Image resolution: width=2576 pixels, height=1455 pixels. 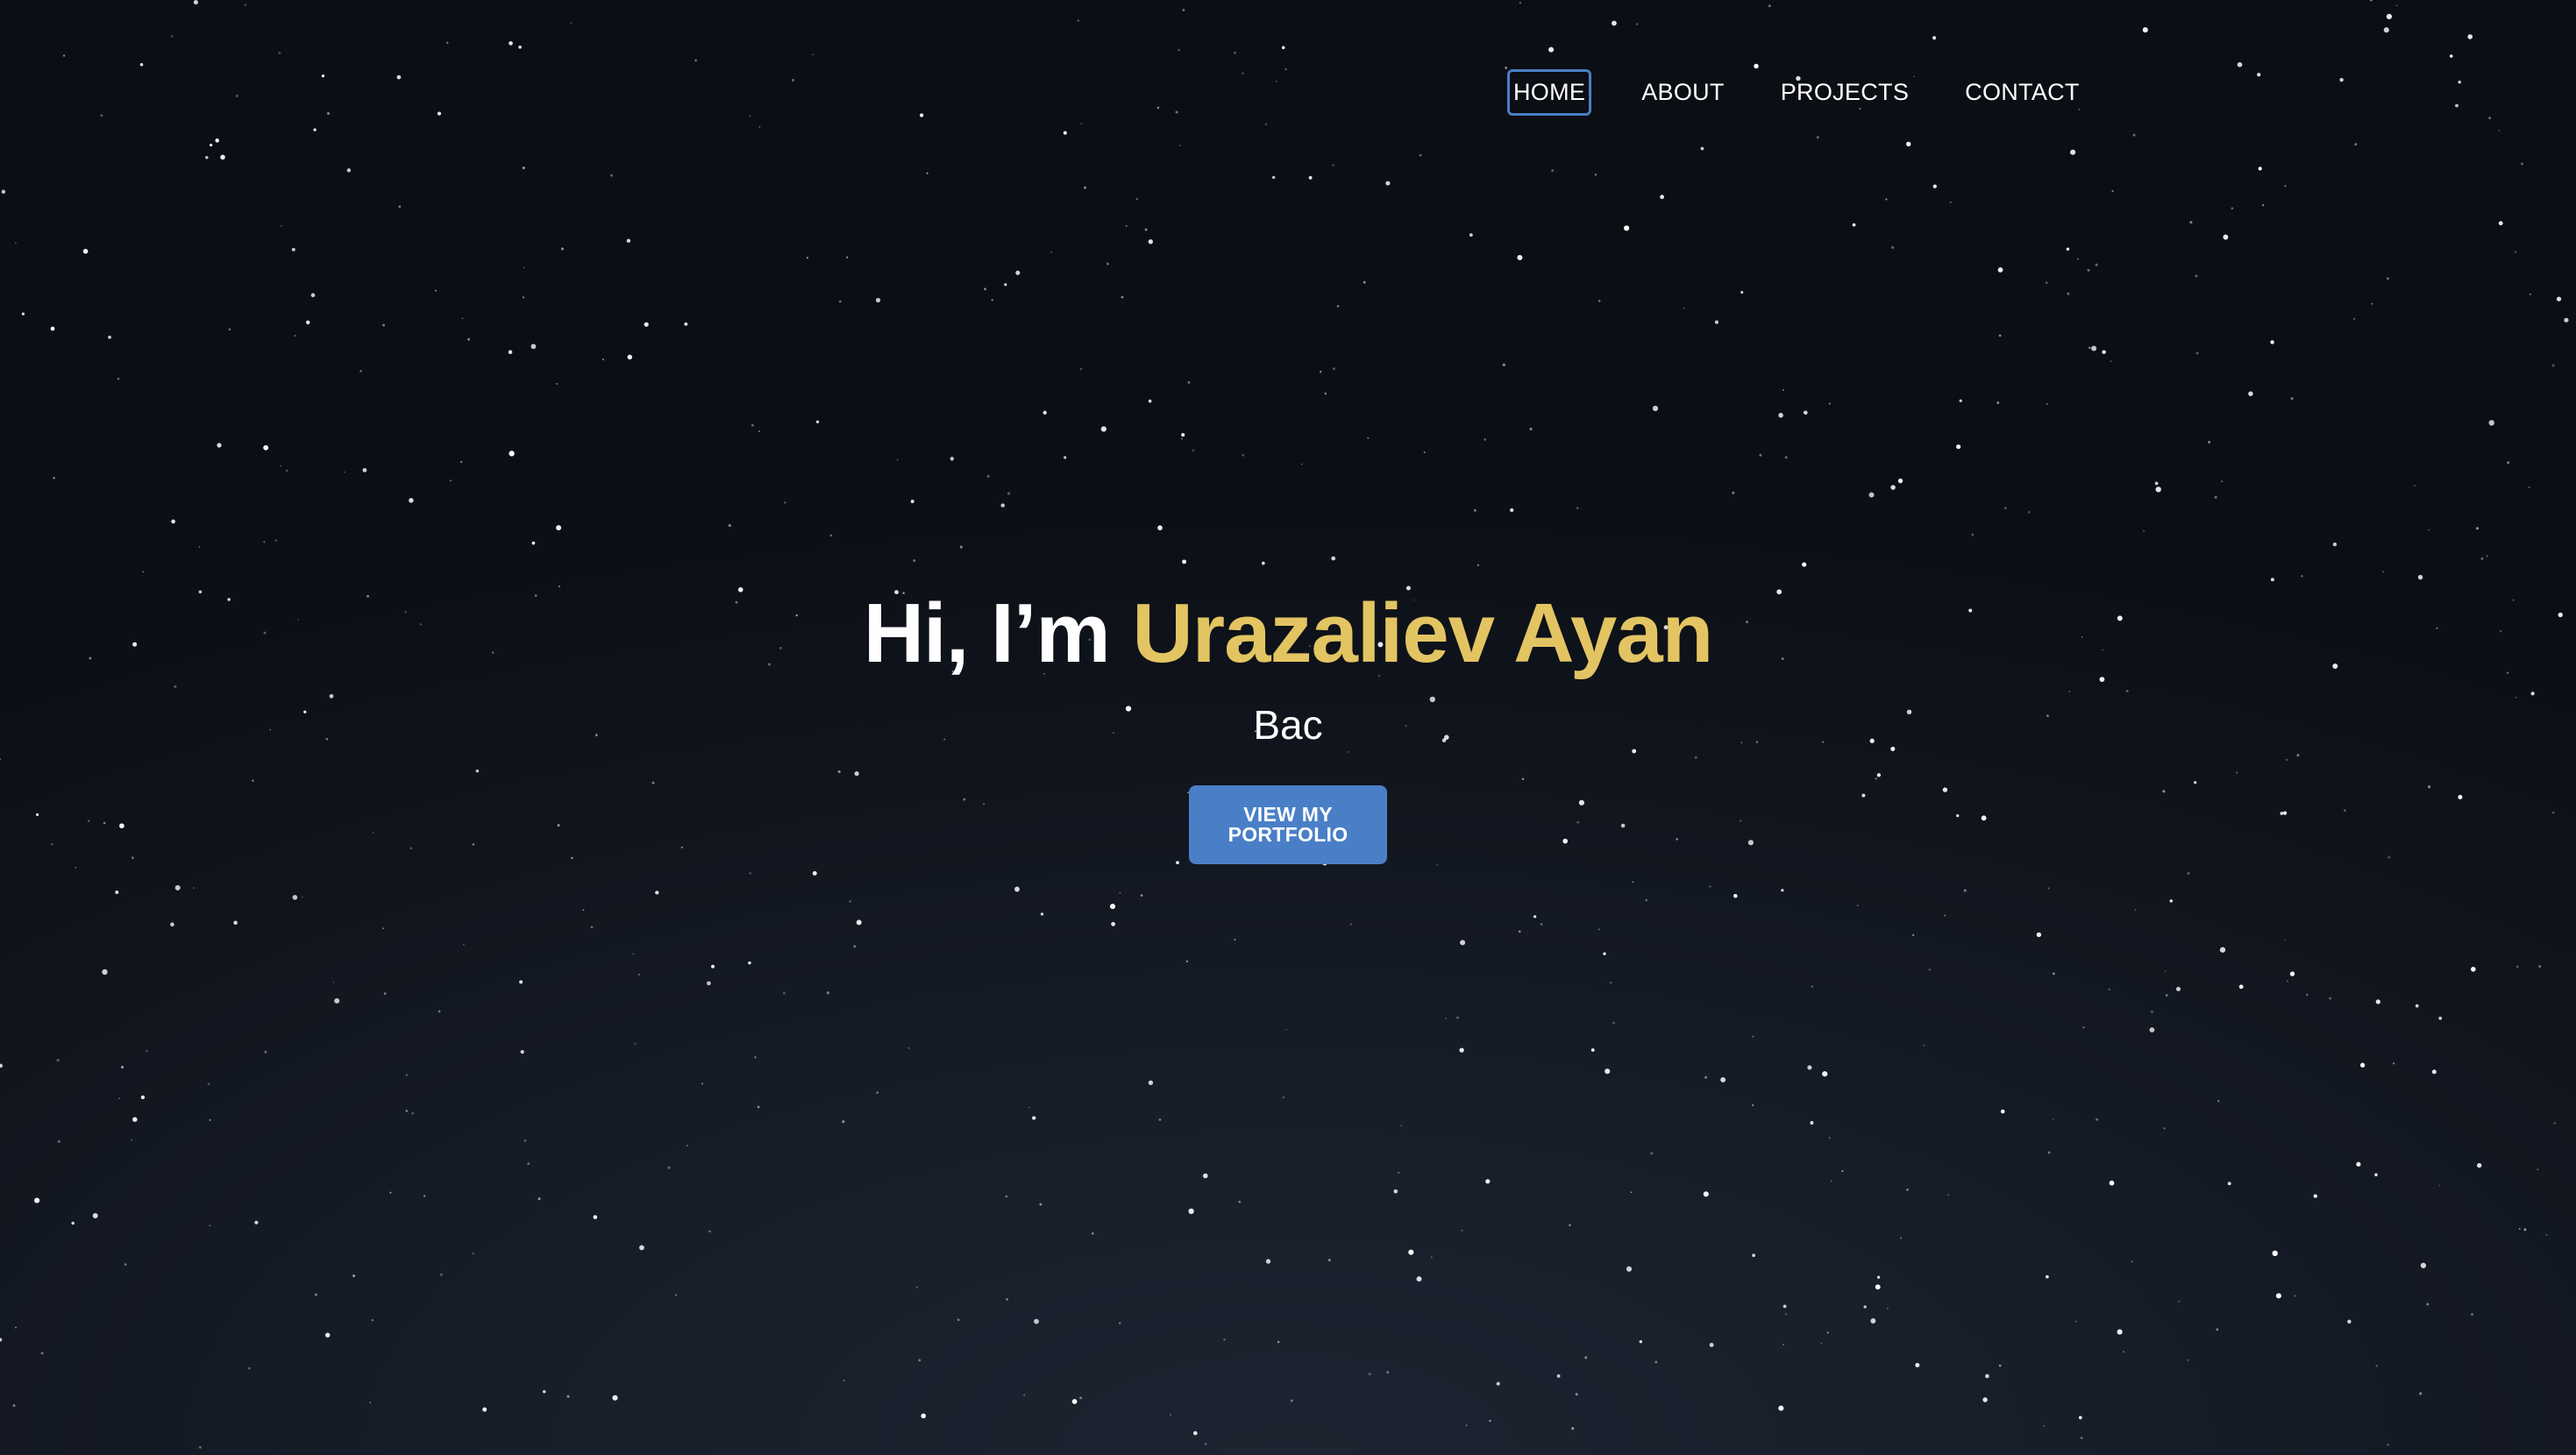 What do you see at coordinates (1844, 92) in the screenshot?
I see `nav-projects-link: PROJECTS` at bounding box center [1844, 92].